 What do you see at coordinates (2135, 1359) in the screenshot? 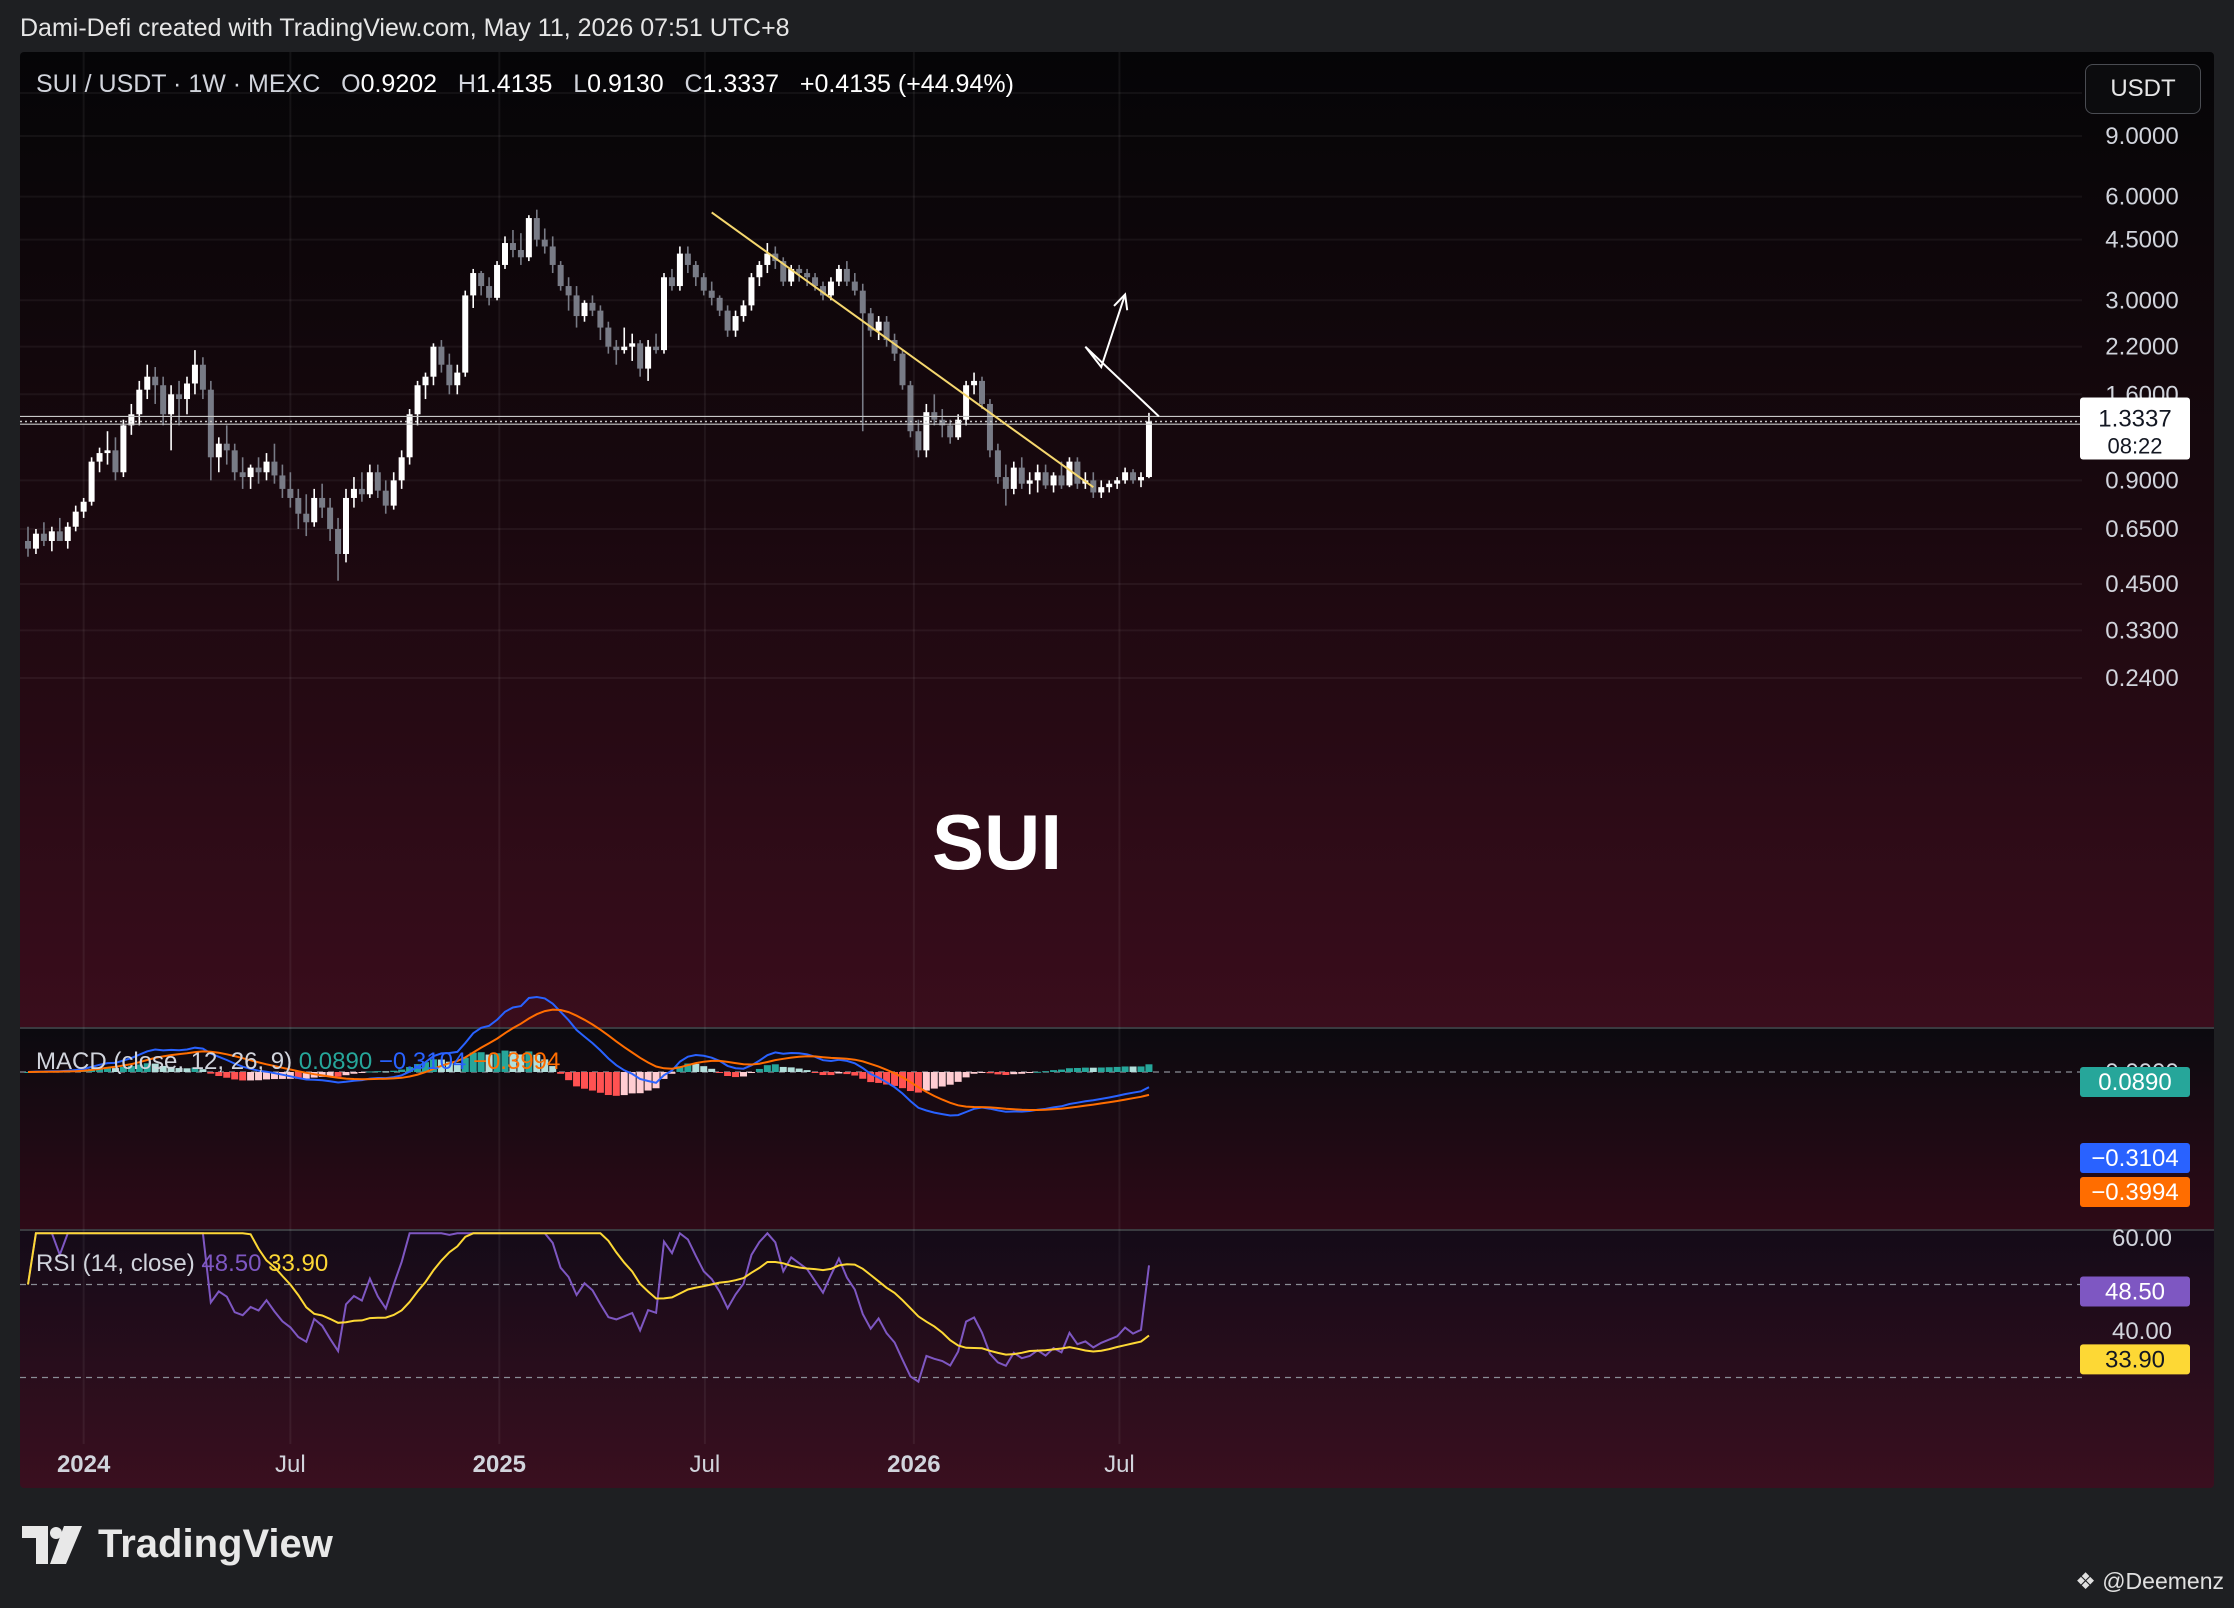
I see `rsi-ma-axis-value: 33.90` at bounding box center [2135, 1359].